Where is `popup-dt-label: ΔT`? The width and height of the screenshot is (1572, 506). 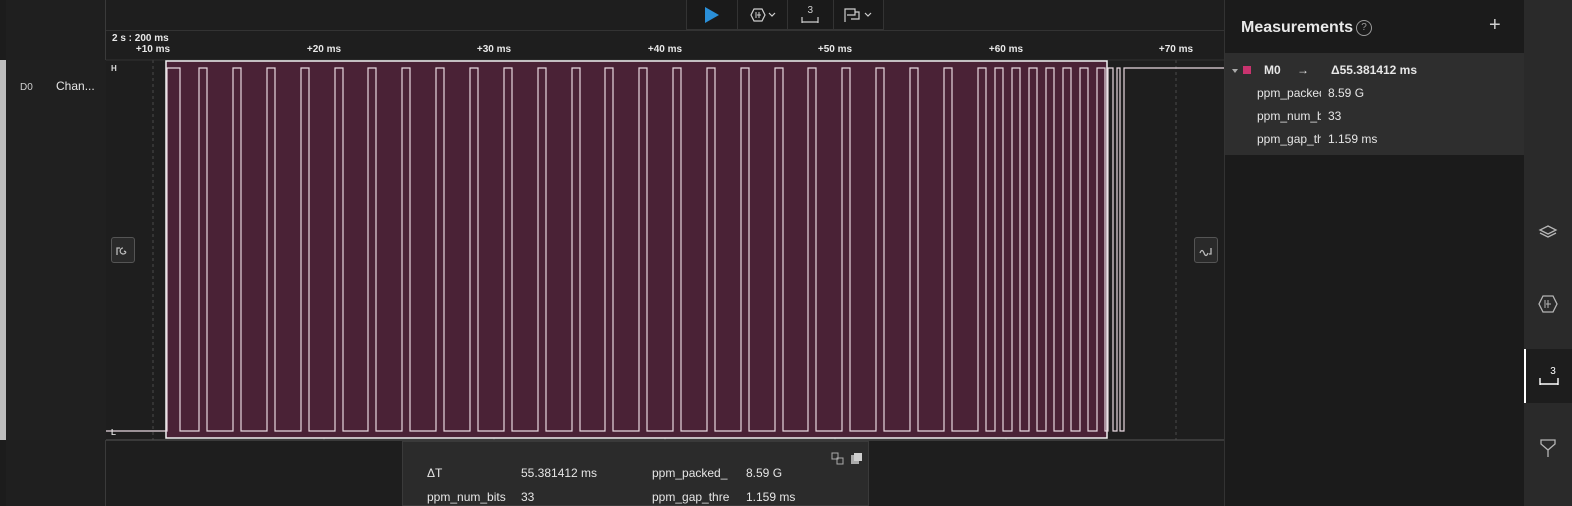
popup-dt-label: ΔT is located at coordinates (435, 473).